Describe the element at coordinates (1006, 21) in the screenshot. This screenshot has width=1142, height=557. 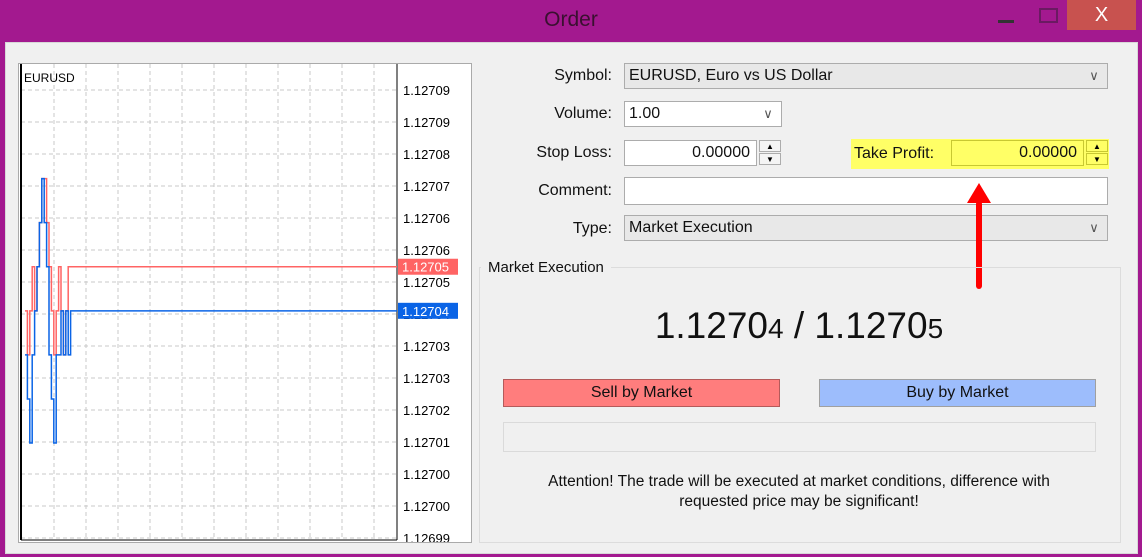
I see `minimize-icon` at that location.